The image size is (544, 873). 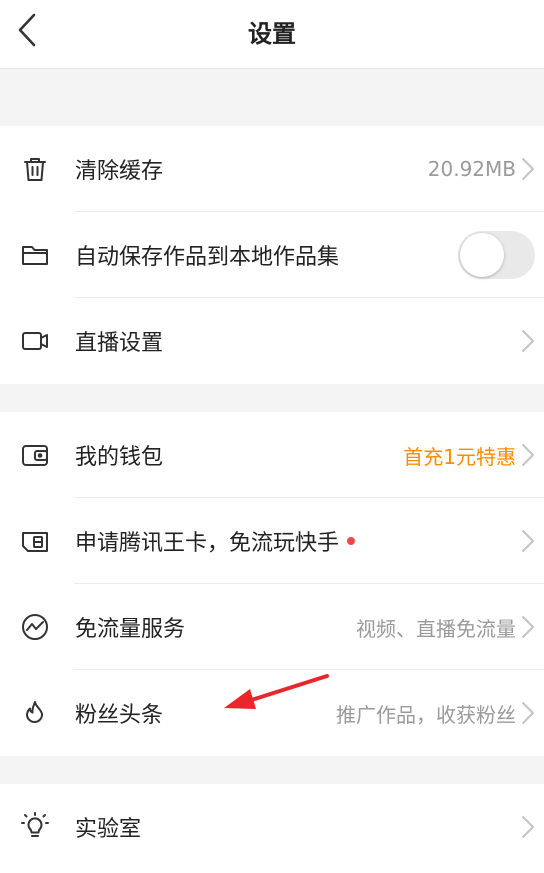 What do you see at coordinates (35, 541) in the screenshot?
I see `sim-card-icon` at bounding box center [35, 541].